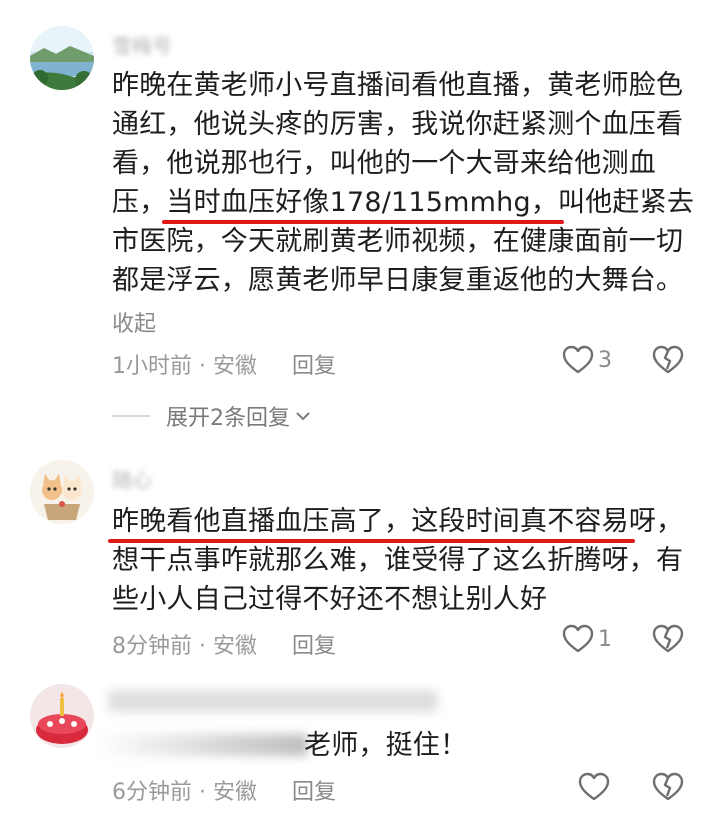 This screenshot has width=719, height=814. Describe the element at coordinates (152, 792) in the screenshot. I see `comment-time: 6分钟前` at that location.